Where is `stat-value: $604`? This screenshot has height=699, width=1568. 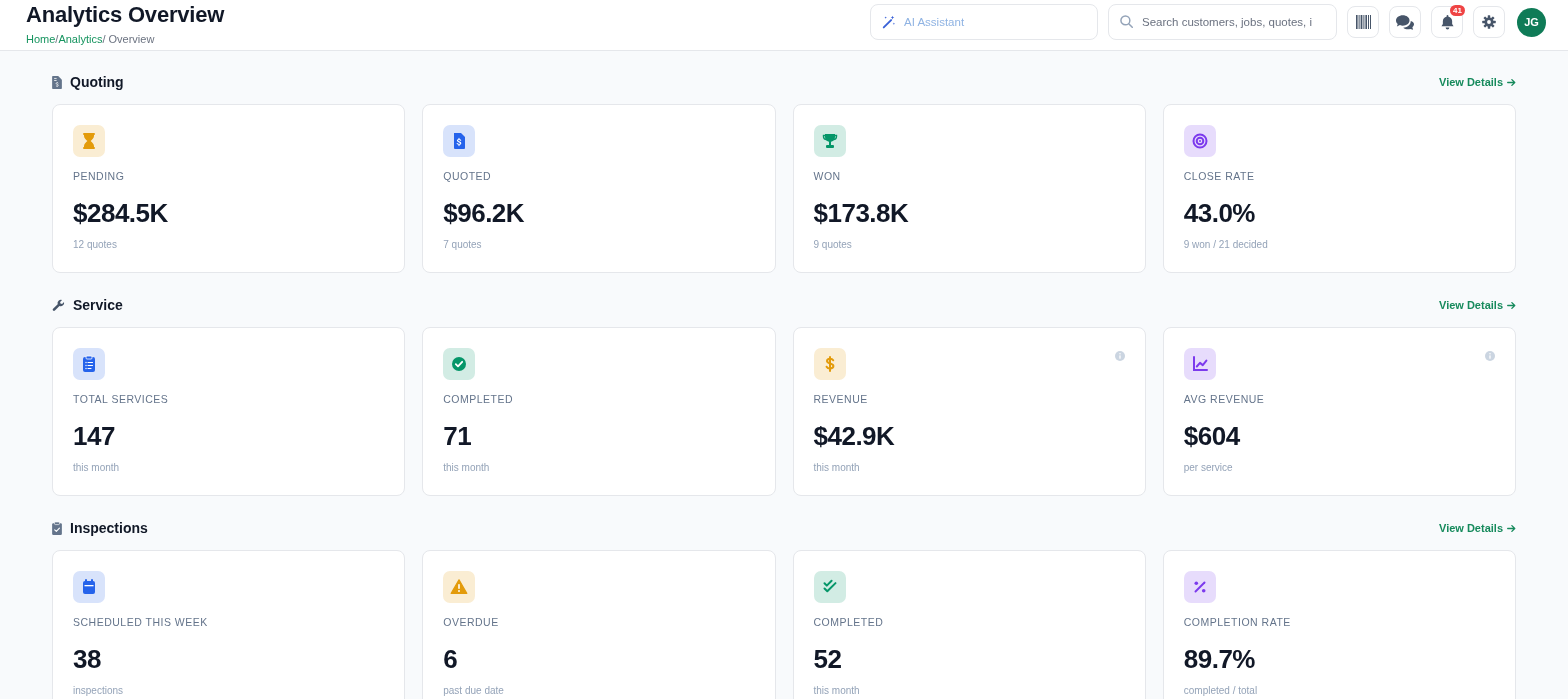 stat-value: $604 is located at coordinates (1211, 436).